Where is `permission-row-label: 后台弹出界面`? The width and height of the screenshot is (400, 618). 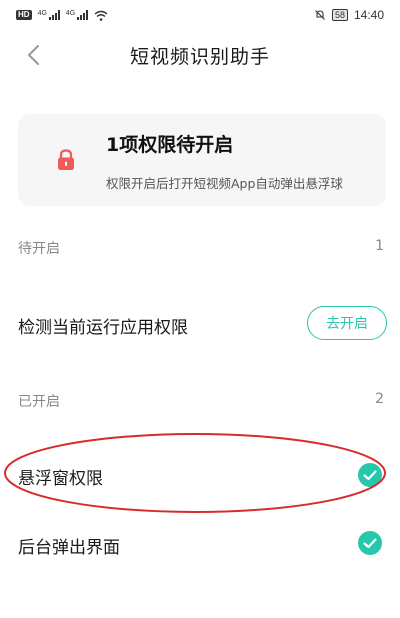 permission-row-label: 后台弹出界面 is located at coordinates (69, 548).